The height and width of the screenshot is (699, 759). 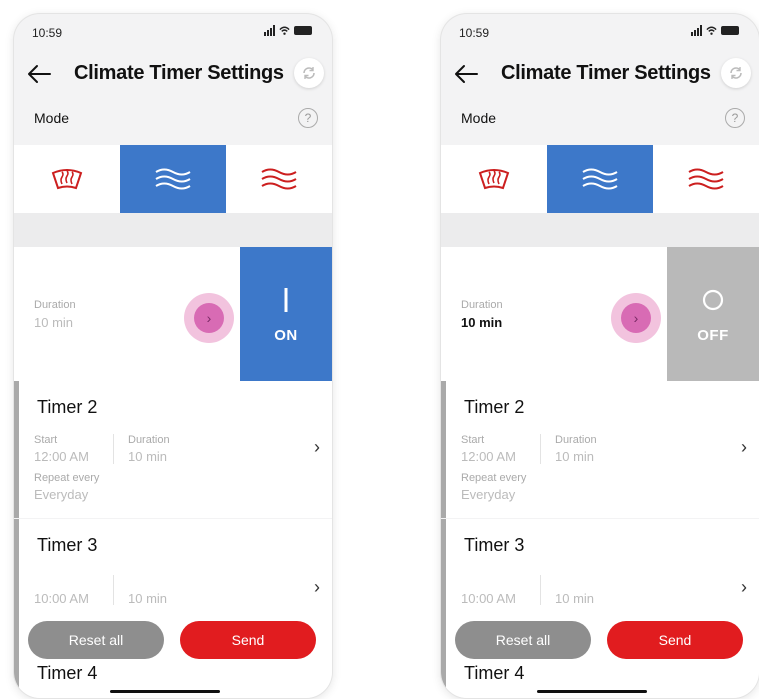 What do you see at coordinates (173, 314) in the screenshot?
I see `timer-1-card: Duration 10 min › ON` at bounding box center [173, 314].